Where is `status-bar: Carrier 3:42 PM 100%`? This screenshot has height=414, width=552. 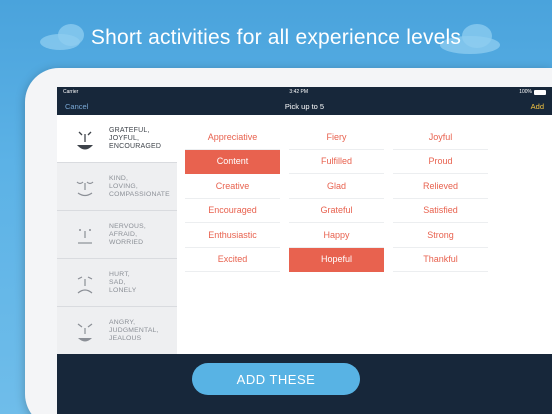 status-bar: Carrier 3:42 PM 100% is located at coordinates (304, 92).